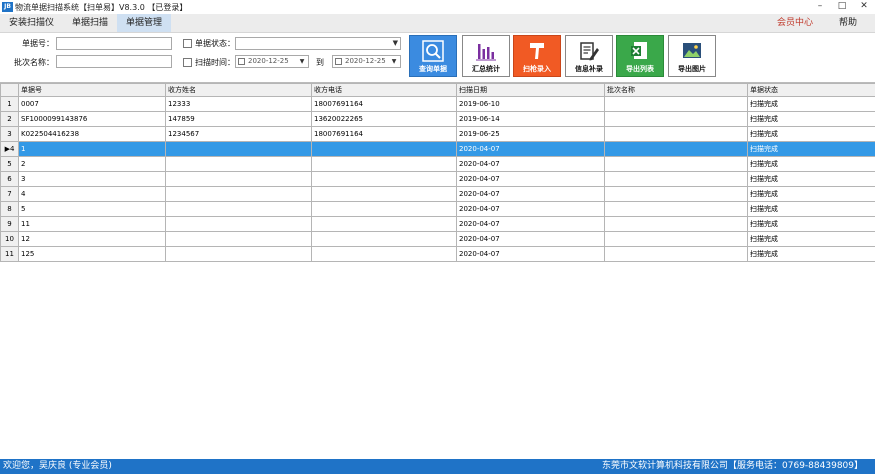 The width and height of the screenshot is (875, 474). I want to click on scan-time-checkbox, so click(187, 62).